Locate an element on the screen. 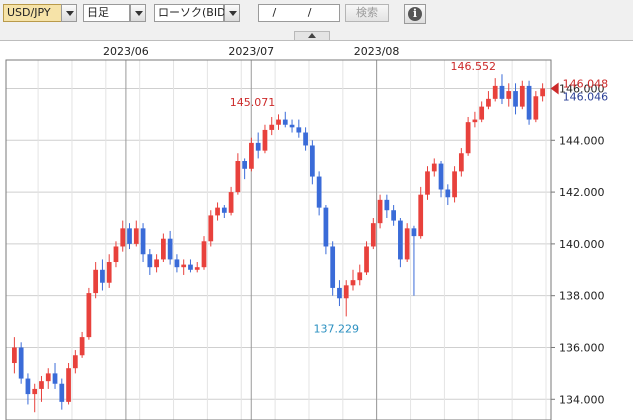 The height and width of the screenshot is (420, 633). collapse-toggle is located at coordinates (312, 35).